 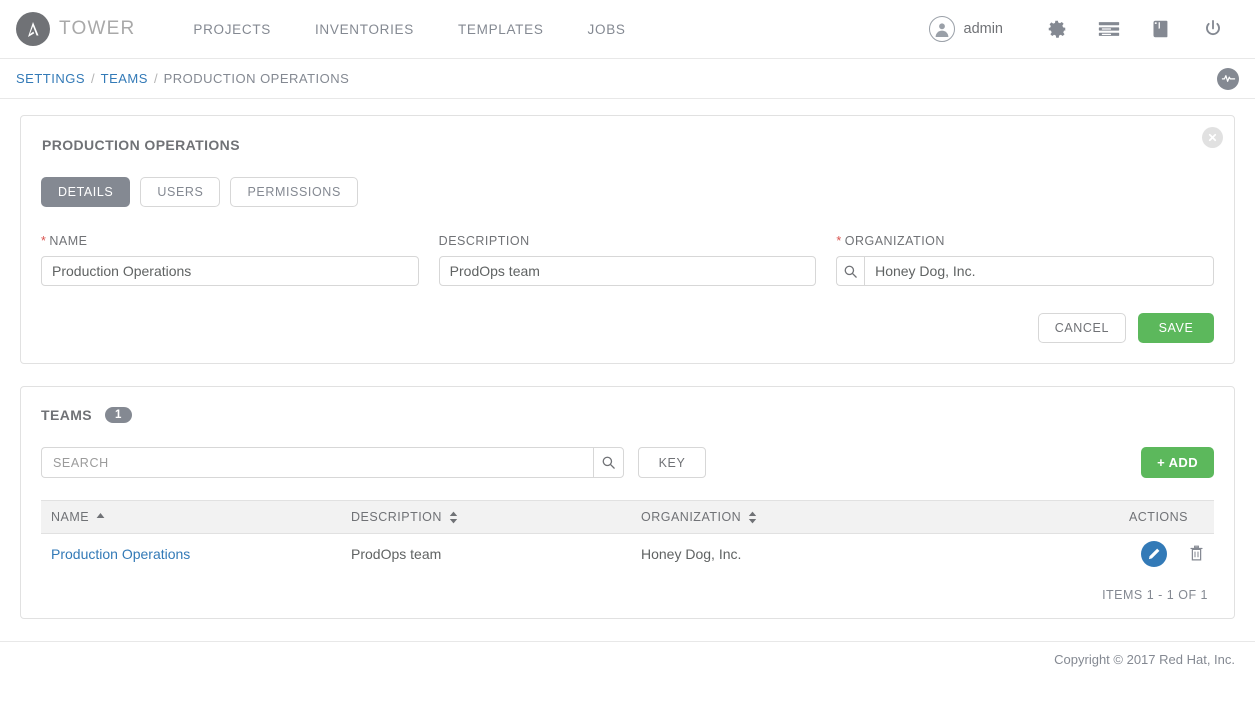 I want to click on close-icon, so click(x=1212, y=137).